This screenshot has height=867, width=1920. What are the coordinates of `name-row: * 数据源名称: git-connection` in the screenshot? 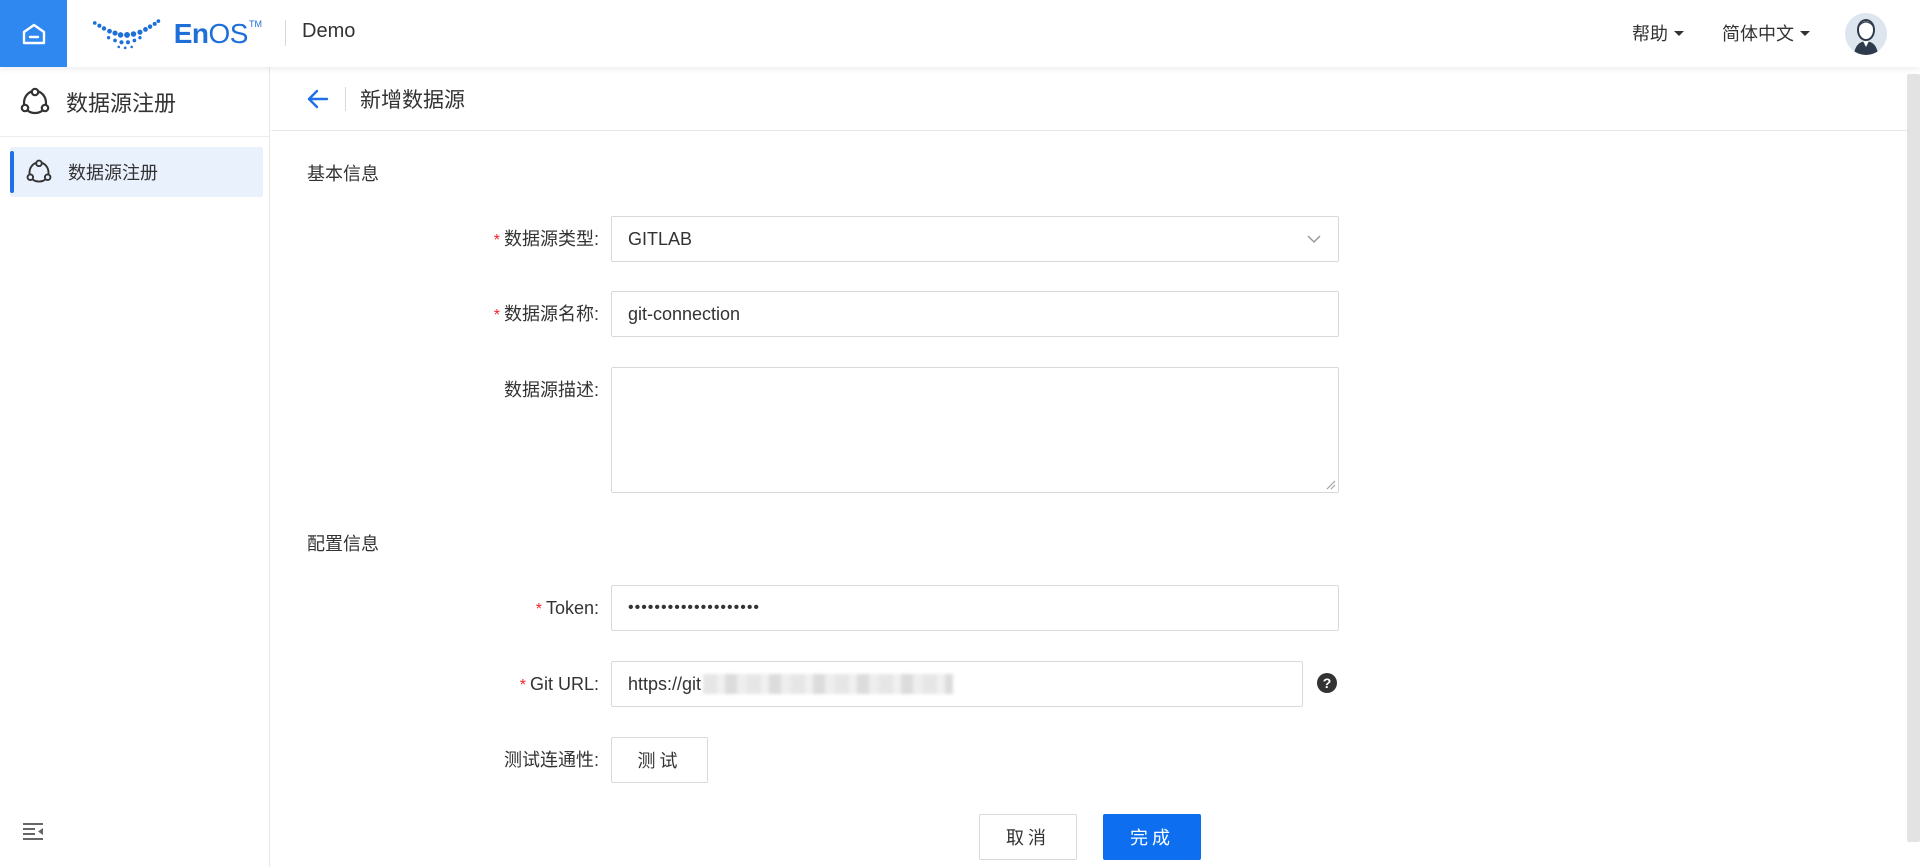 It's located at (805, 315).